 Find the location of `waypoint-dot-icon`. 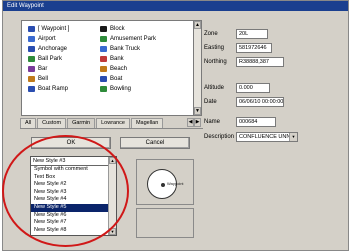

waypoint-dot-icon is located at coordinates (163, 185).